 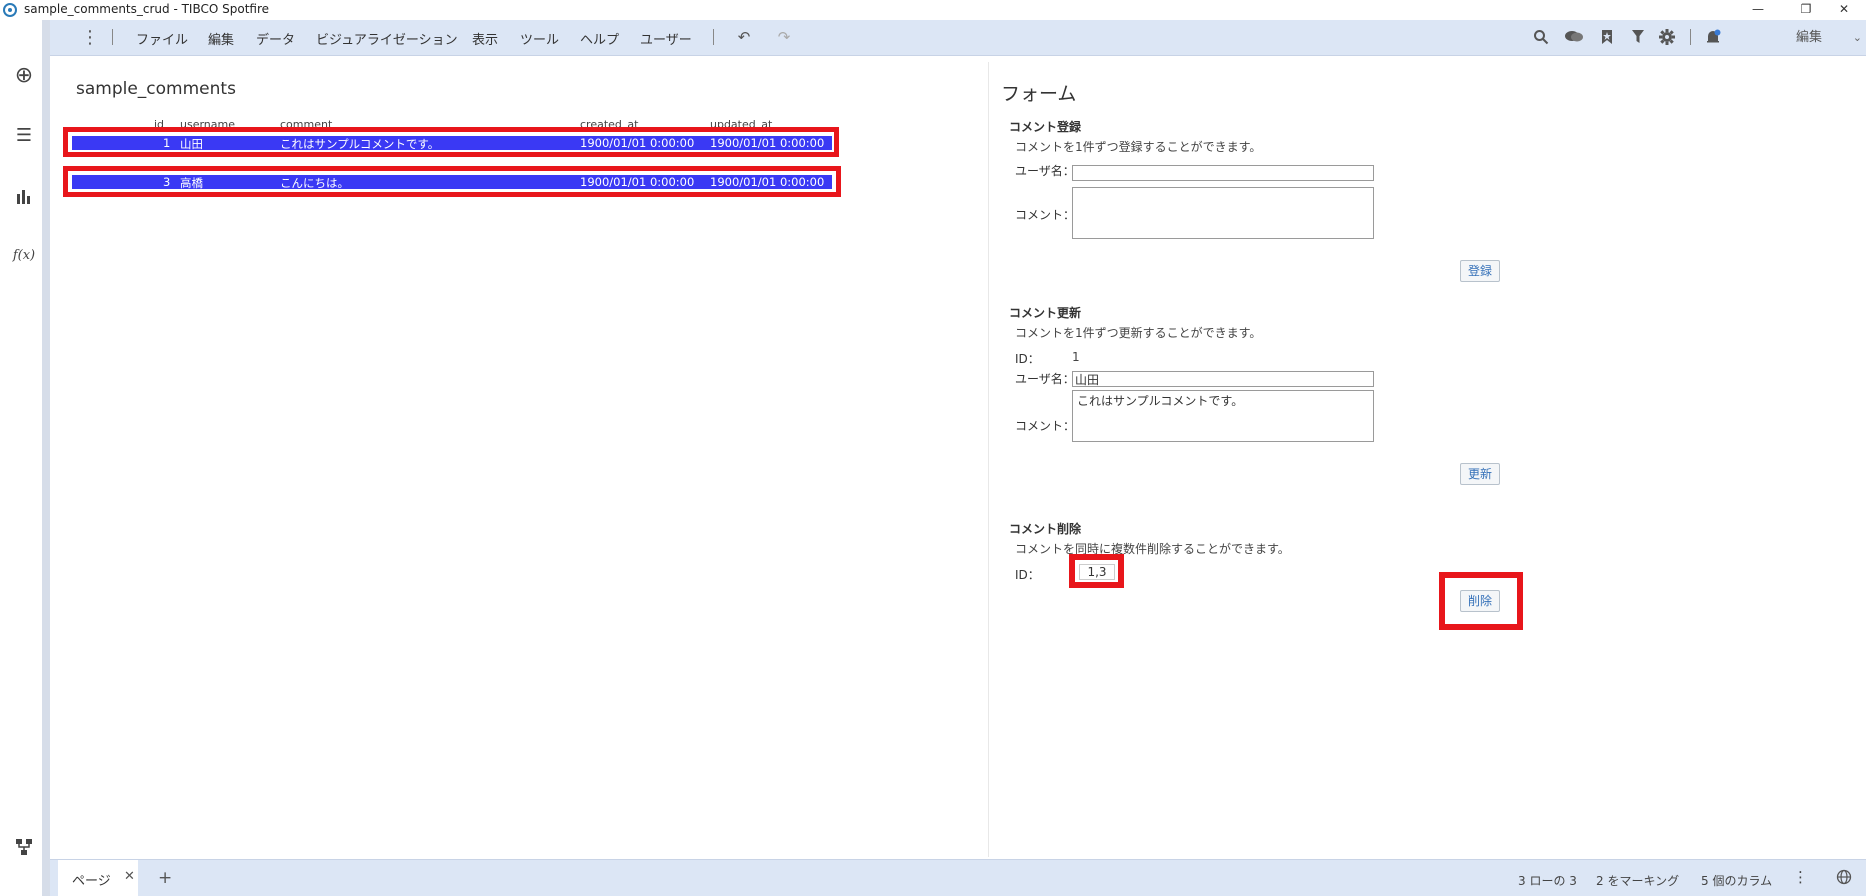 I want to click on cell-id: 3, so click(x=167, y=182).